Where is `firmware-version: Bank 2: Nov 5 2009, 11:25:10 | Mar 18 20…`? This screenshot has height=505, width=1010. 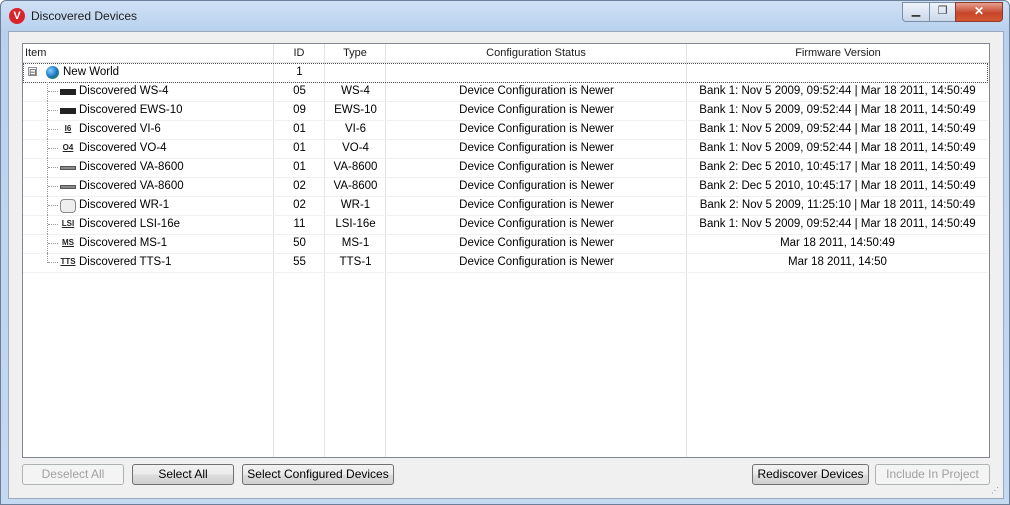
firmware-version: Bank 2: Nov 5 2009, 11:25:10 | Mar 18 20… is located at coordinates (837, 205).